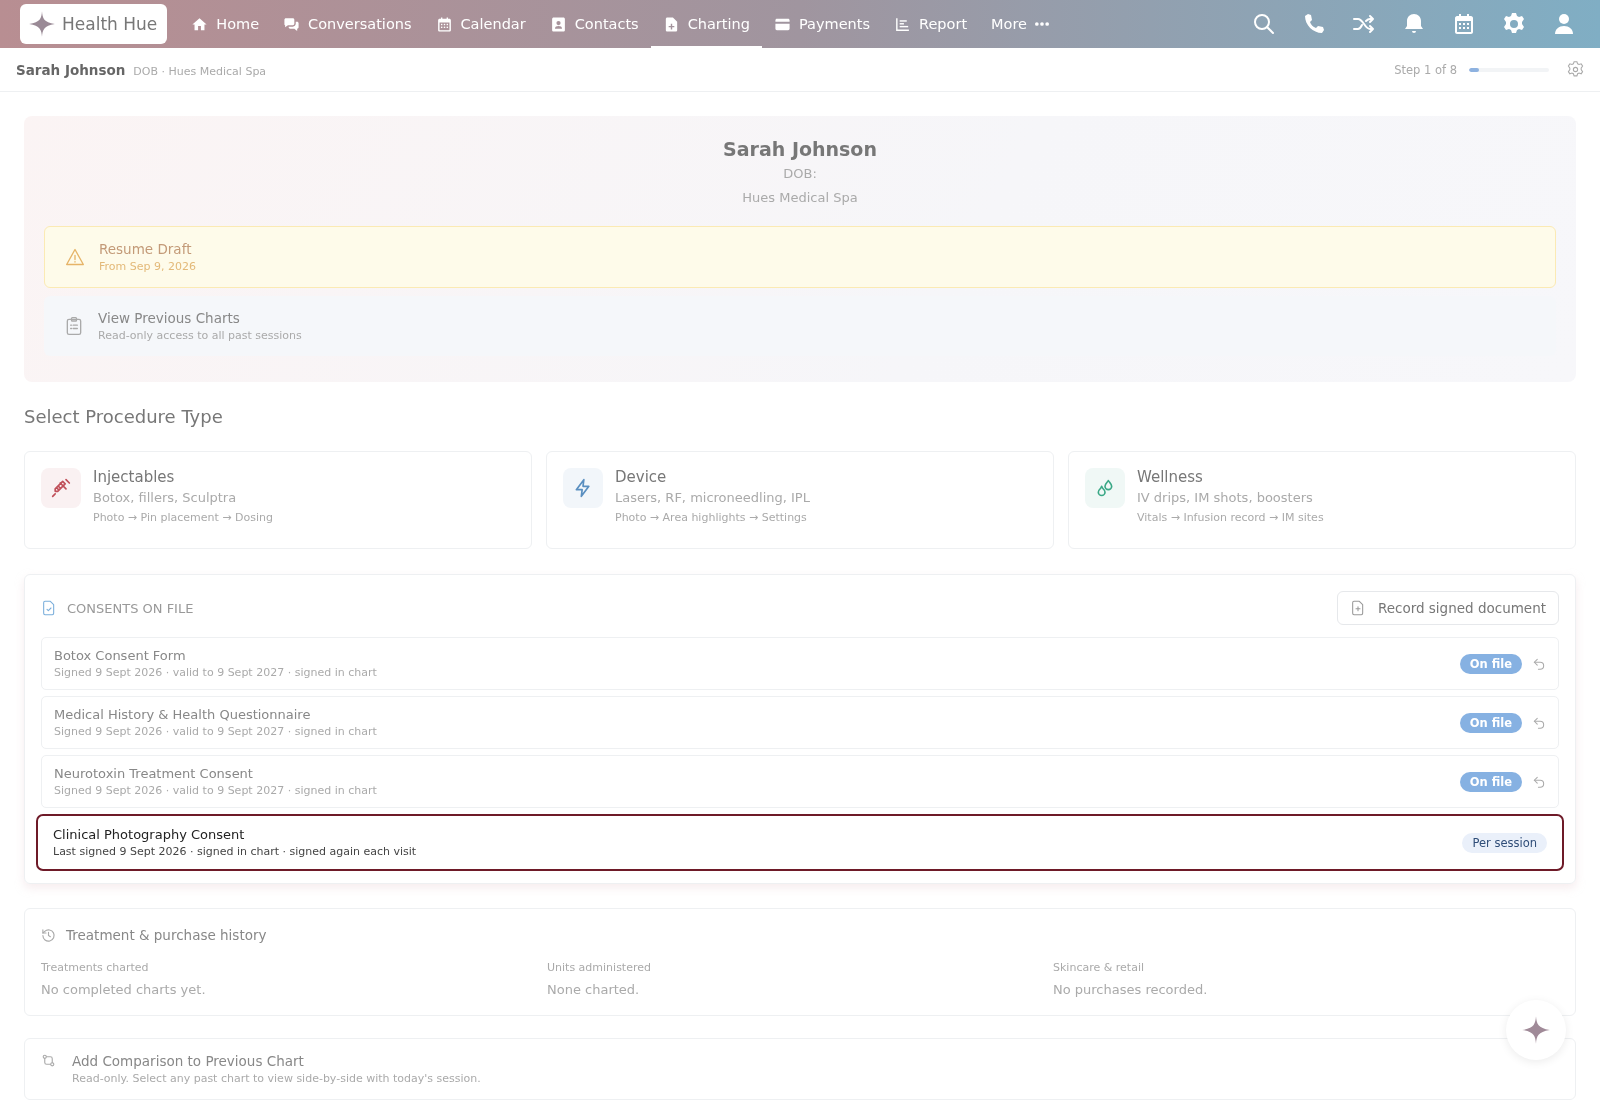 The width and height of the screenshot is (1600, 1100). Describe the element at coordinates (149, 834) in the screenshot. I see `consent-title: Clinical Photography Consent` at that location.